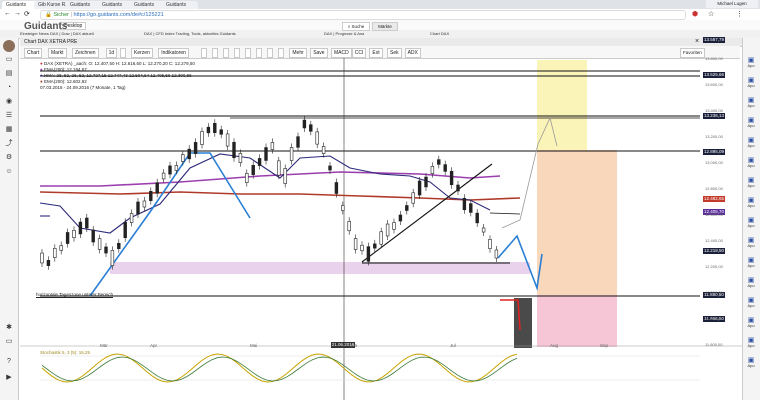 The height and width of the screenshot is (402, 760). Describe the element at coordinates (9, 116) in the screenshot. I see `list-icon: ☰` at that location.